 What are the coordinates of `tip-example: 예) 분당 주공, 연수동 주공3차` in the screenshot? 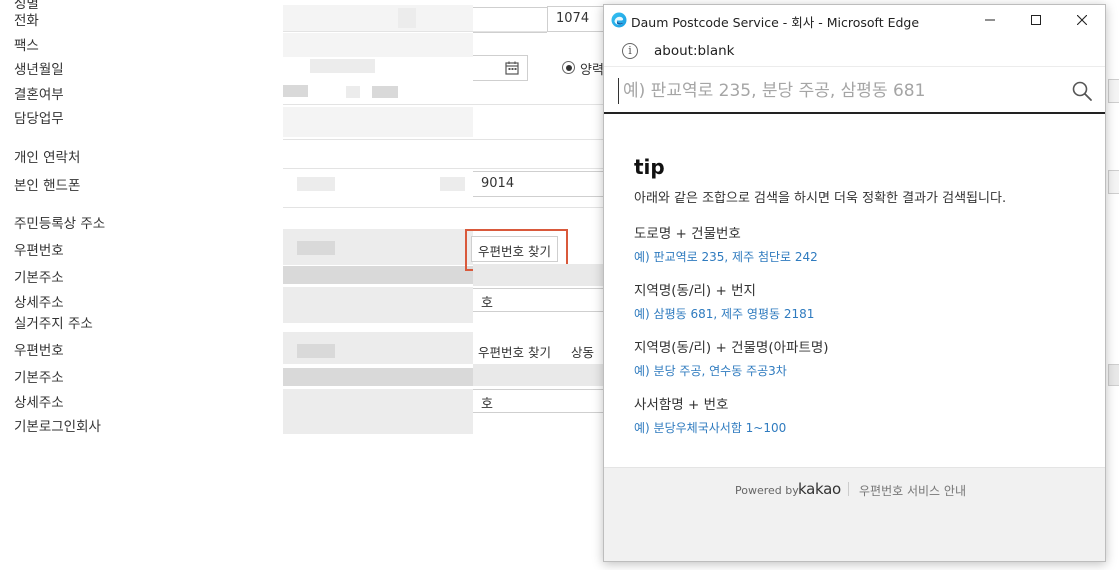 It's located at (710, 371).